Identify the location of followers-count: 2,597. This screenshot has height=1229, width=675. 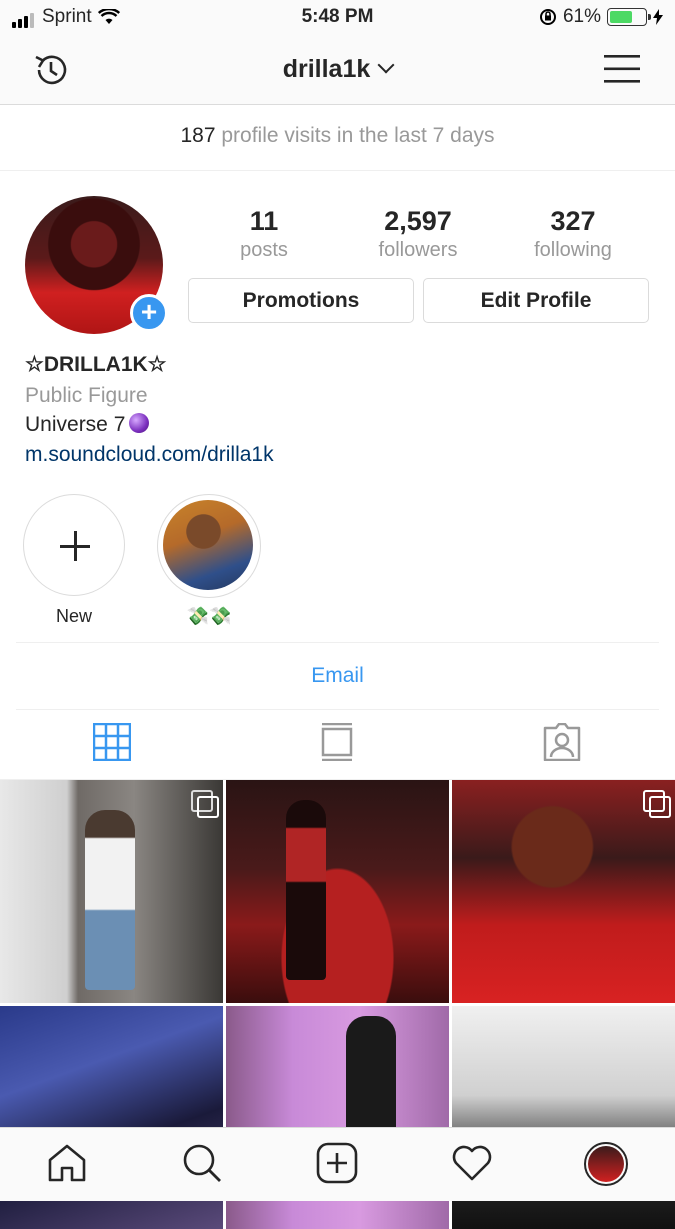
(418, 221).